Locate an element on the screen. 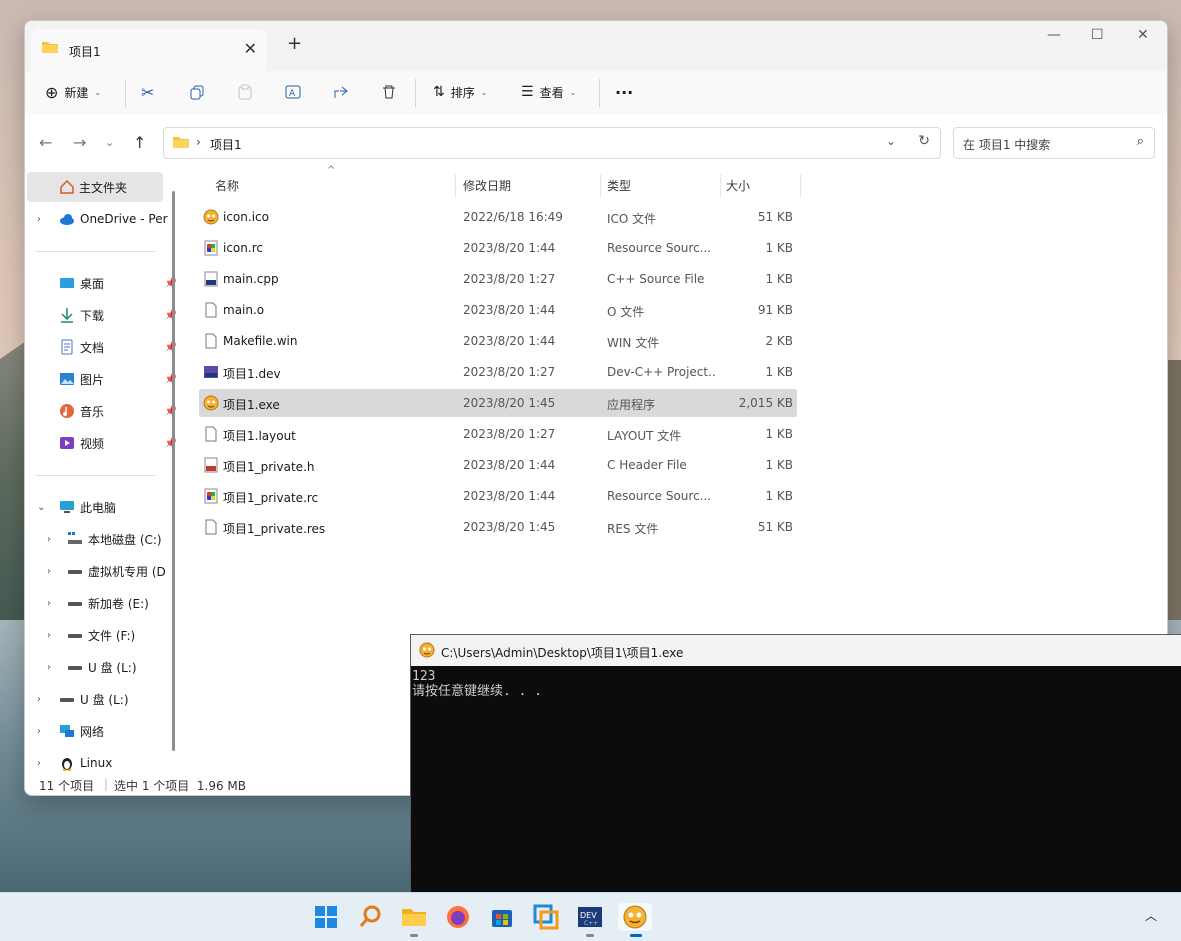 This screenshot has width=1181, height=941. file-name: 项目1.dev is located at coordinates (252, 374).